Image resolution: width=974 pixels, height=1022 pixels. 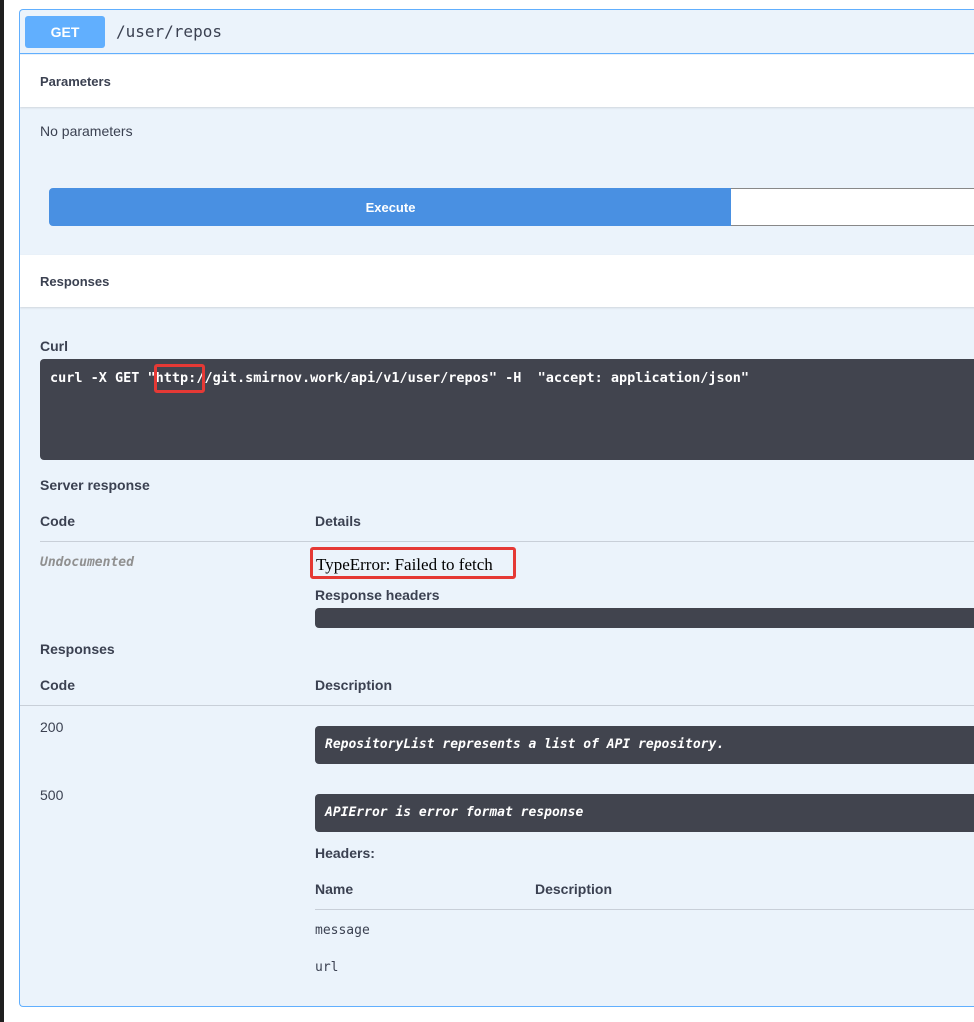 I want to click on server-table-divider, so click(x=507, y=541).